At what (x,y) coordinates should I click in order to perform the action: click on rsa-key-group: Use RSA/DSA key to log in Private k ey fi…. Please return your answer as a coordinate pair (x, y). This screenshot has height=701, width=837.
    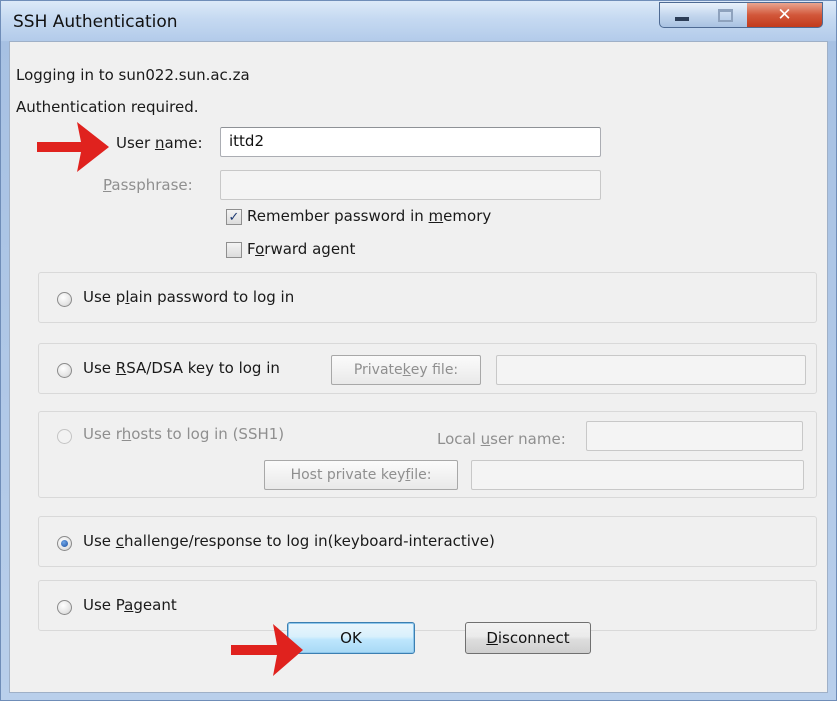
    Looking at the image, I should click on (427, 368).